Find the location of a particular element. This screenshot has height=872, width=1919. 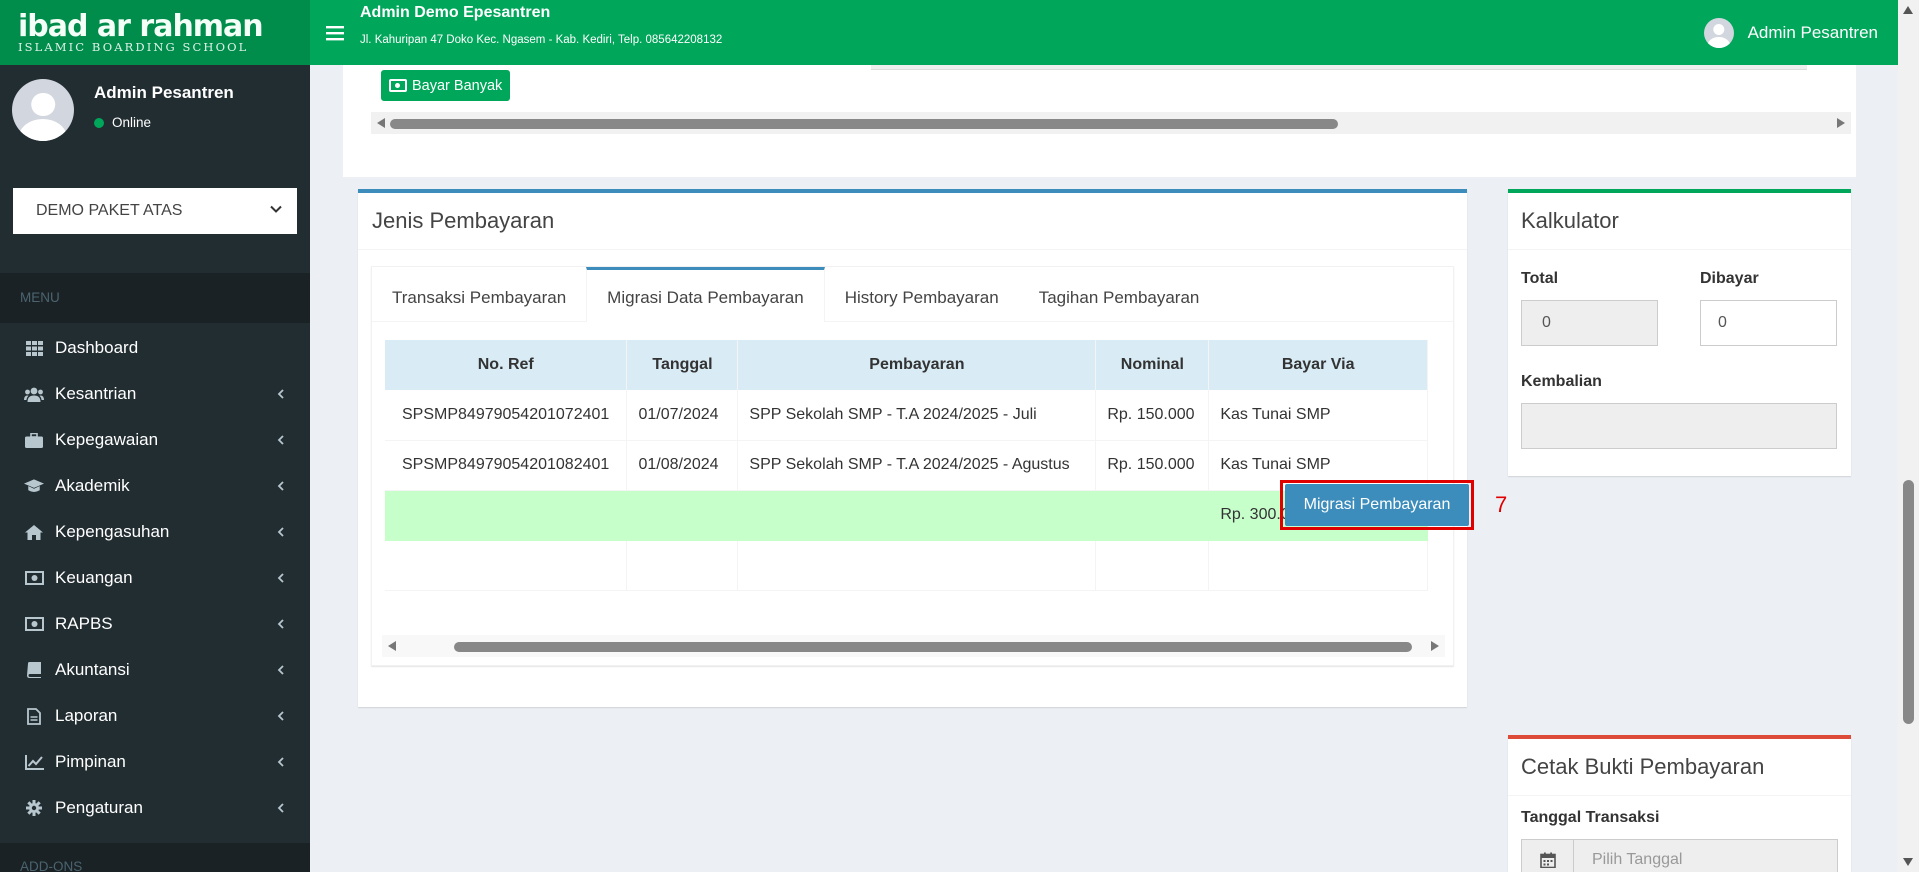

sidebar-toggle-icon is located at coordinates (335, 32).